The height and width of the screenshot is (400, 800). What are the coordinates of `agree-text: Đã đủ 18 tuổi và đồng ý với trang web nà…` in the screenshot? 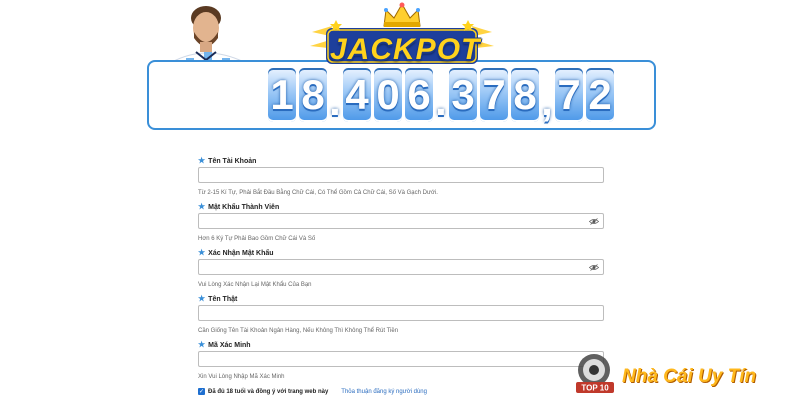 It's located at (268, 391).